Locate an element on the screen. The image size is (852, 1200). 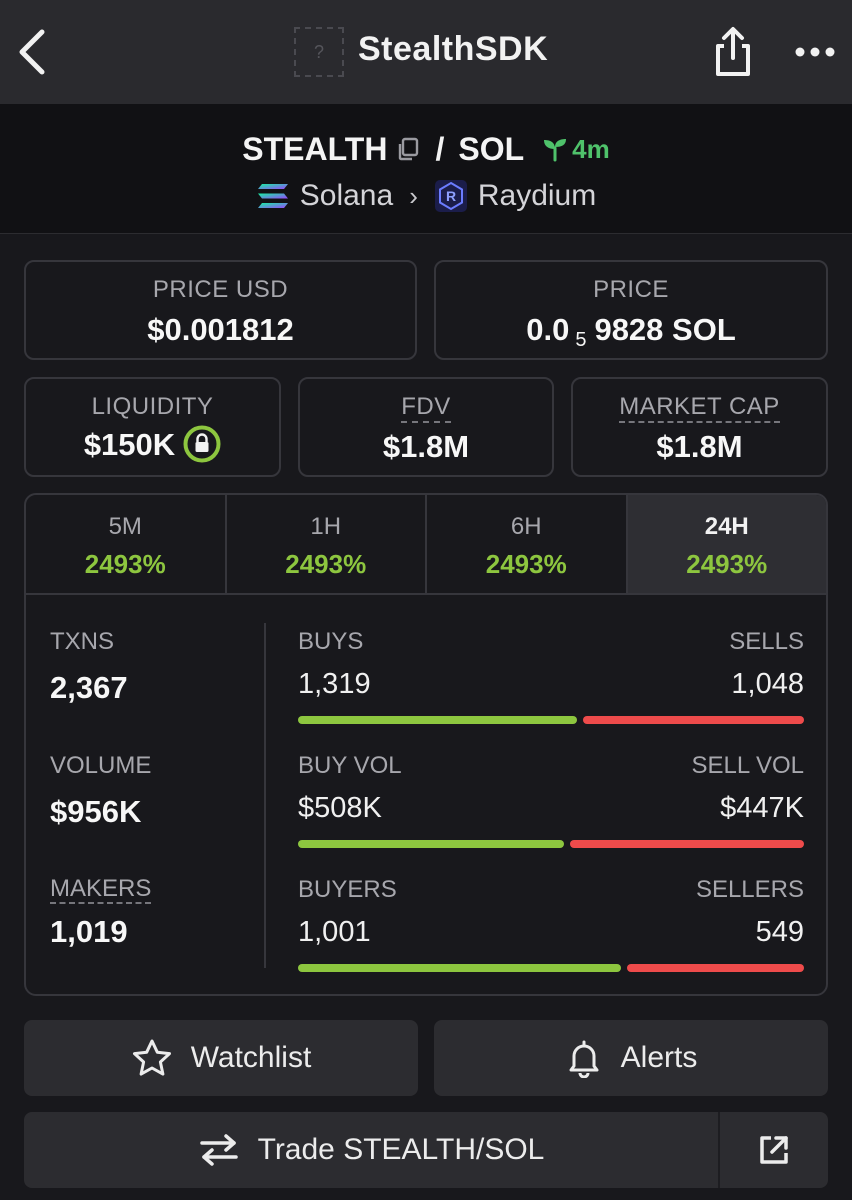
tab-1h: 1H 2493% is located at coordinates (327, 544).